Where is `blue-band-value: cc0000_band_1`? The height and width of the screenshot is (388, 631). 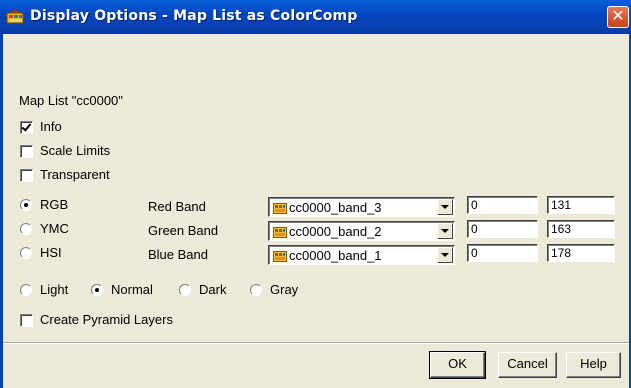 blue-band-value: cc0000_band_1 is located at coordinates (335, 255).